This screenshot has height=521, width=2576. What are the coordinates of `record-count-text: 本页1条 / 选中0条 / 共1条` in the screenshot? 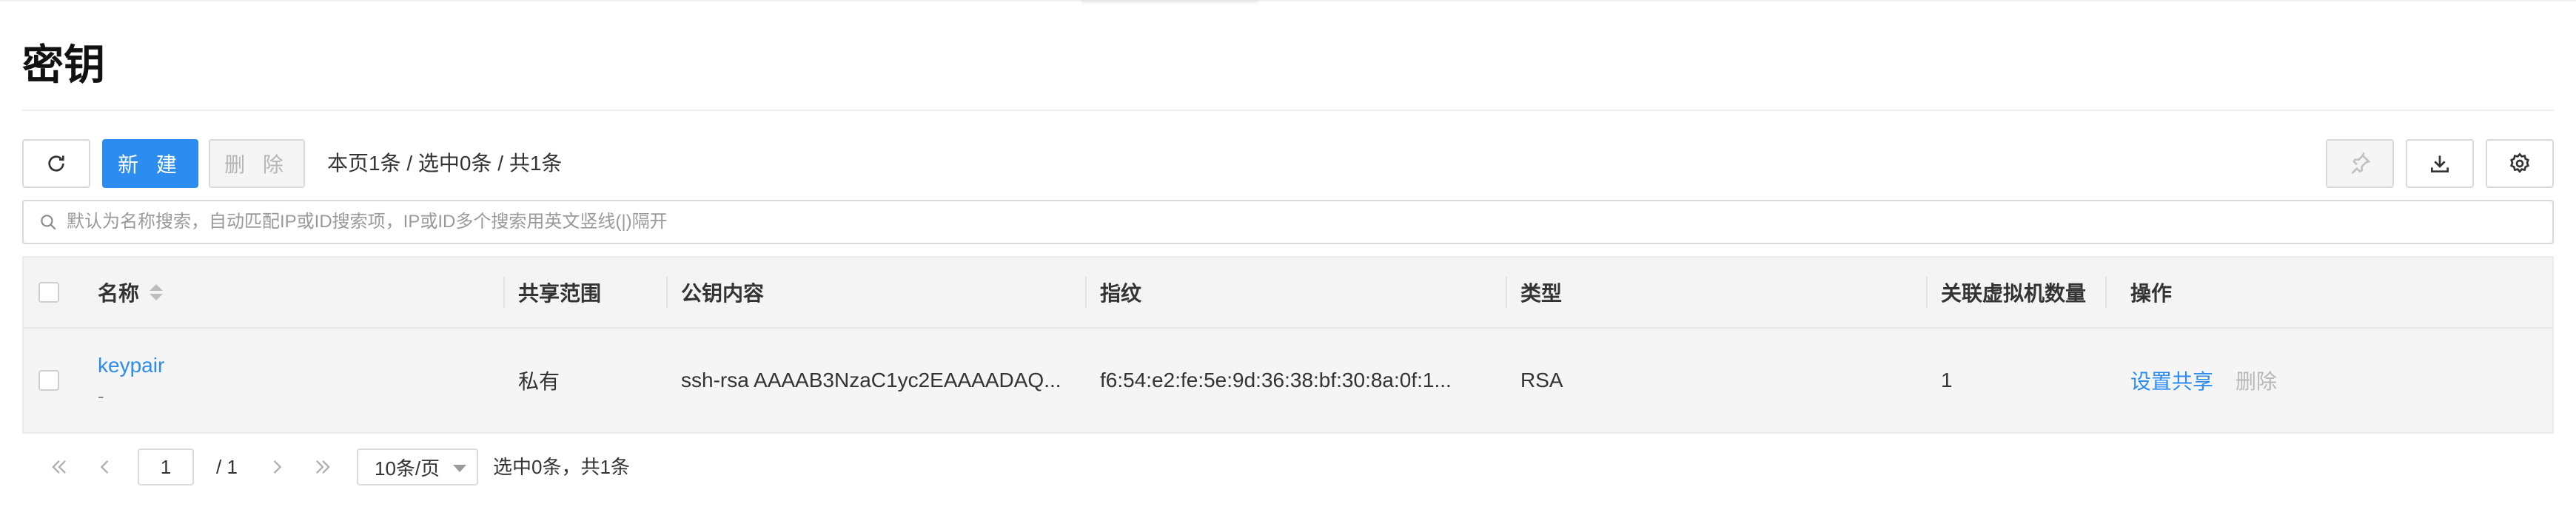 It's located at (445, 163).